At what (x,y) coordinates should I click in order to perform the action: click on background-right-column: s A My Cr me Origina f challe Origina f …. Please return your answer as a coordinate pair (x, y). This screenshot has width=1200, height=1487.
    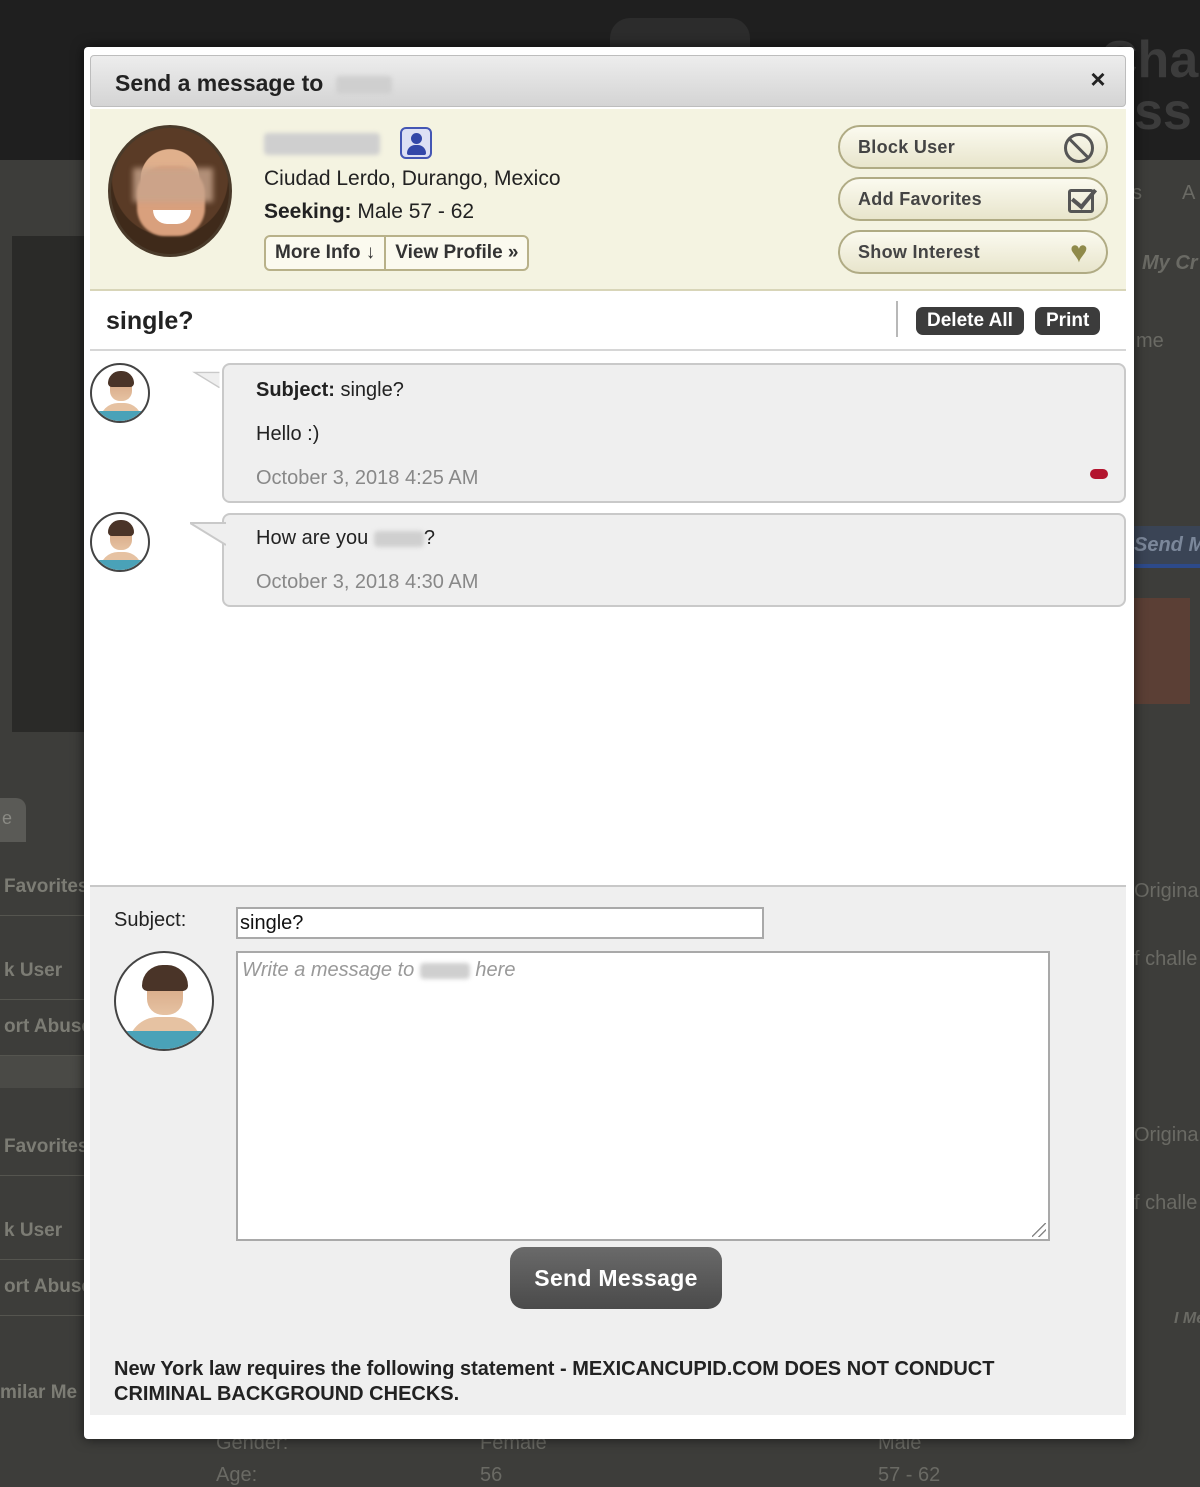
    Looking at the image, I should click on (1166, 820).